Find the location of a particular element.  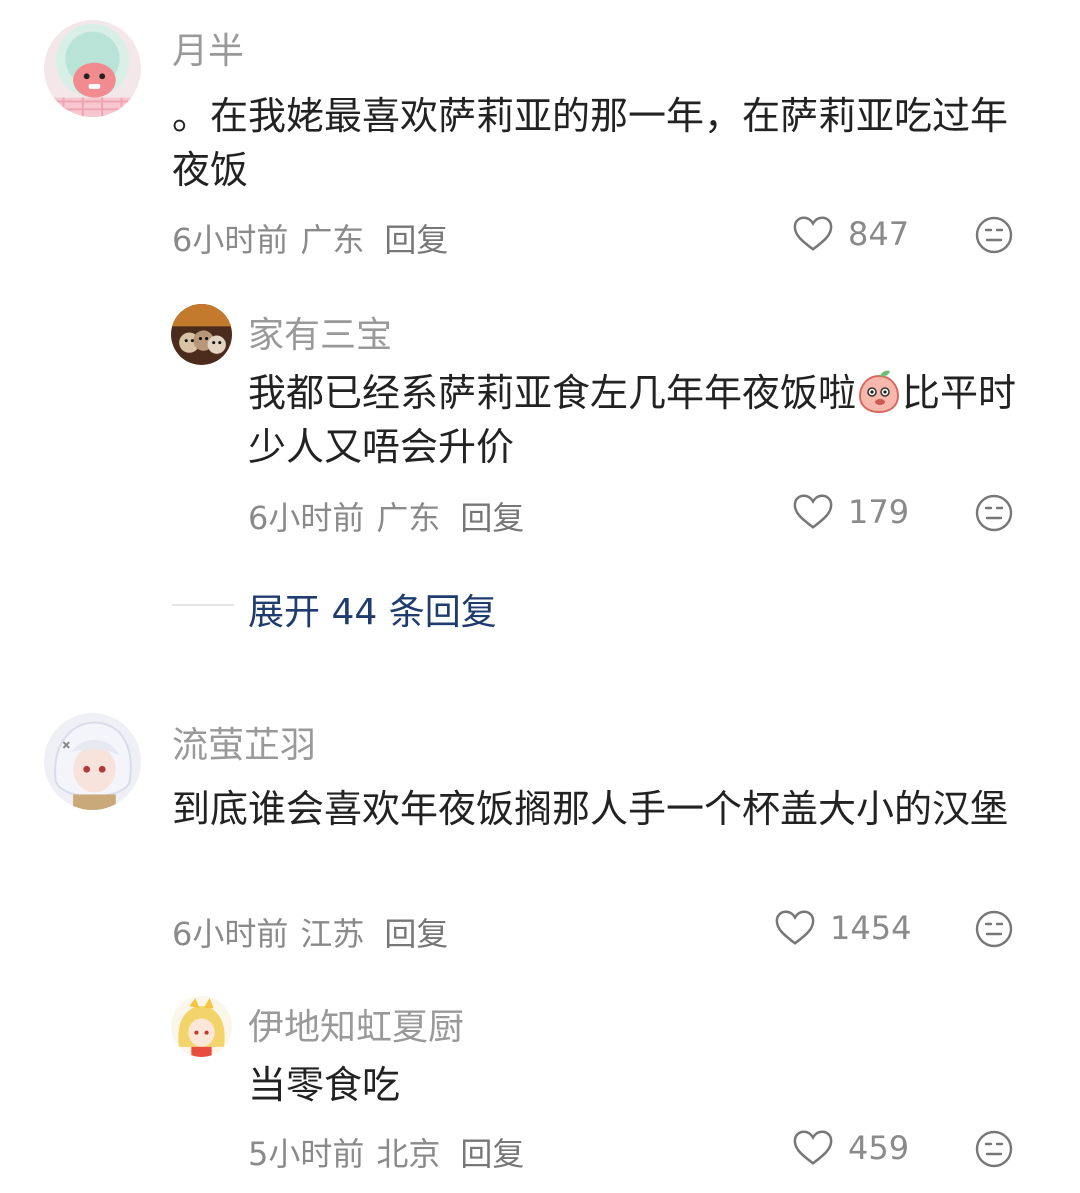

reply-text-part: 我都已经系萨莉亚食左几年年夜饭啦 is located at coordinates (552, 393).